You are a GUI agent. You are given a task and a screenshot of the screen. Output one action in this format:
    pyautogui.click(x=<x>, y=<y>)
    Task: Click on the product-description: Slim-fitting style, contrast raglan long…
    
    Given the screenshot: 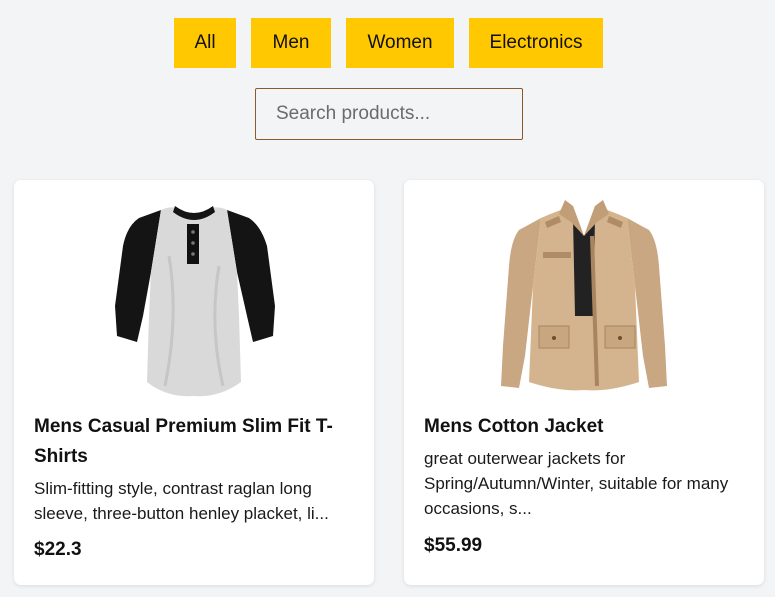 What is the action you would take?
    pyautogui.click(x=181, y=501)
    